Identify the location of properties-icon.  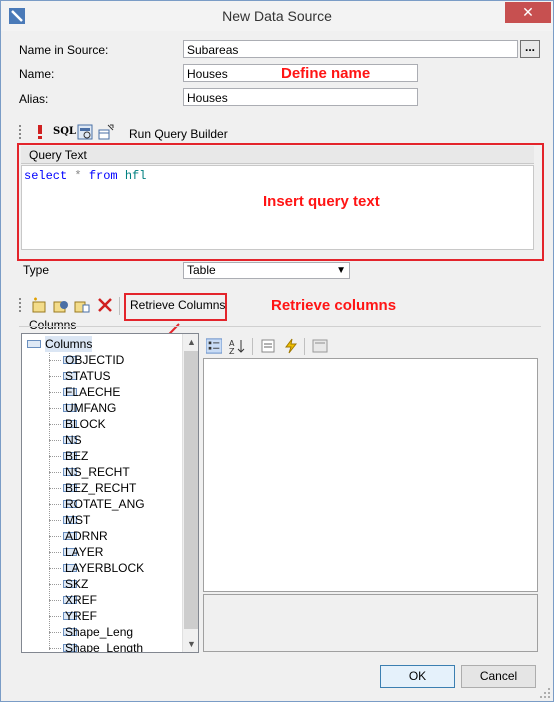
(268, 346).